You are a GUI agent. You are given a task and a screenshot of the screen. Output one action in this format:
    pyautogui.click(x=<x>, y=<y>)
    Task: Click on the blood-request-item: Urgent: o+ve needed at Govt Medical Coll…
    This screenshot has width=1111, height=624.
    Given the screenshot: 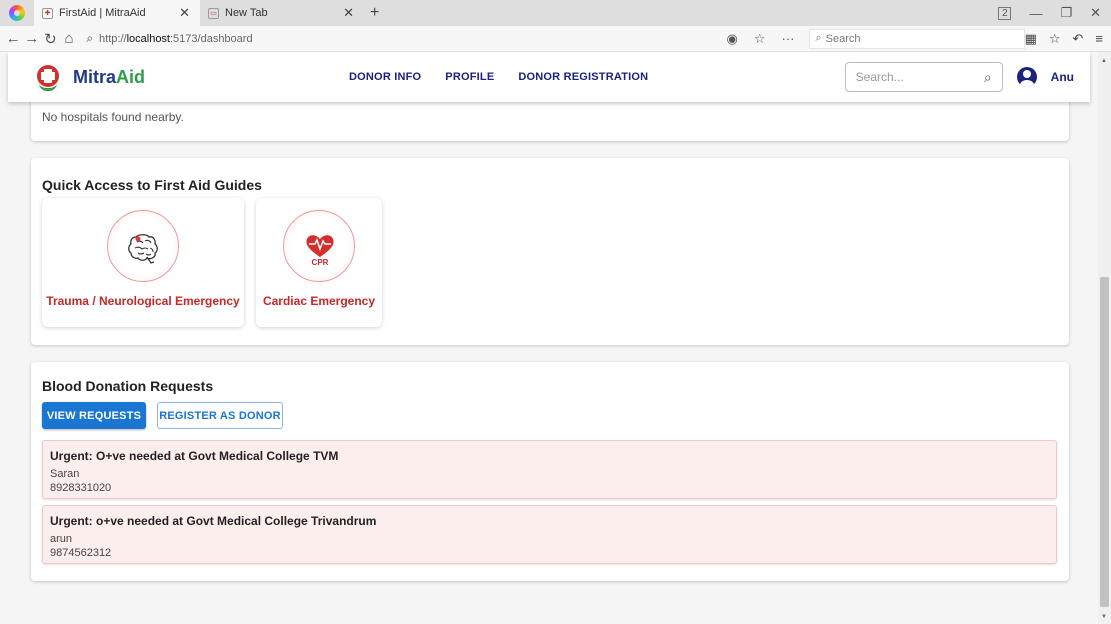 What is the action you would take?
    pyautogui.click(x=549, y=534)
    